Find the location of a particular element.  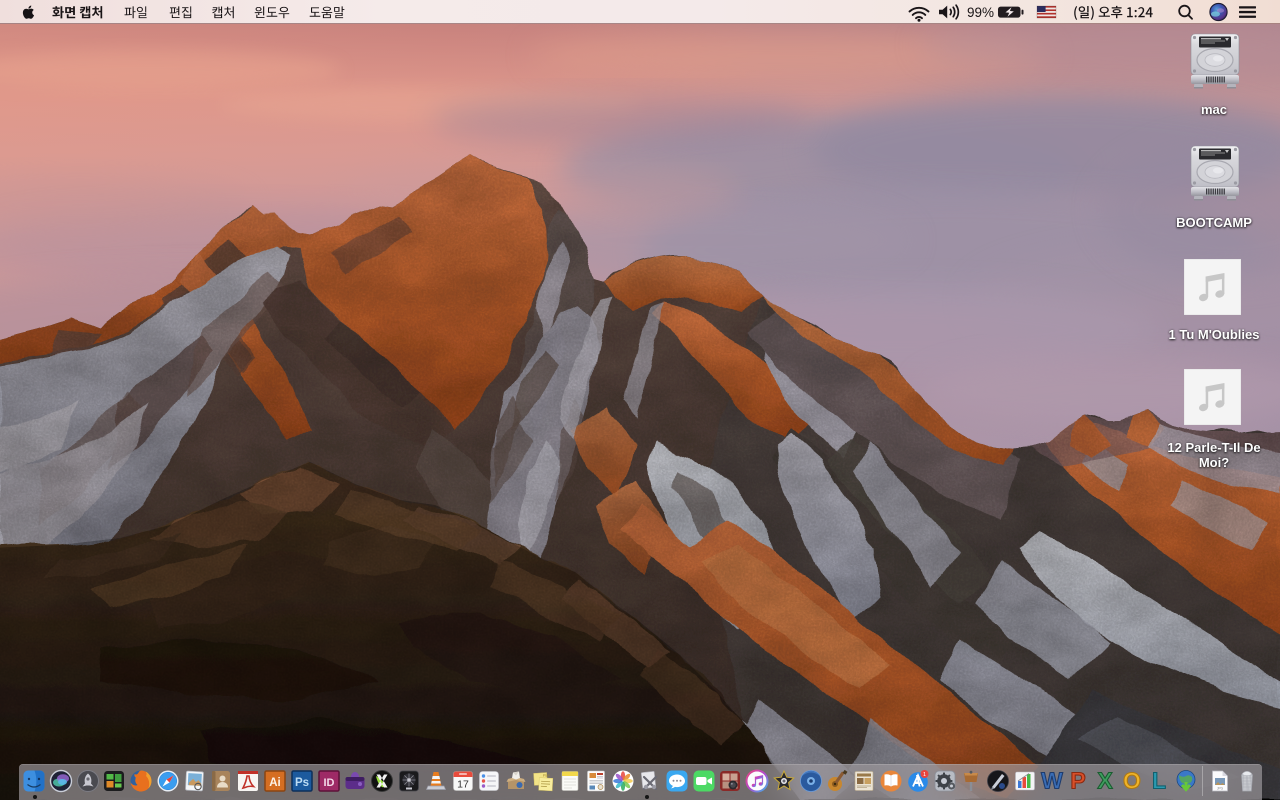

svg-text: JPG is located at coordinates (1220, 789).